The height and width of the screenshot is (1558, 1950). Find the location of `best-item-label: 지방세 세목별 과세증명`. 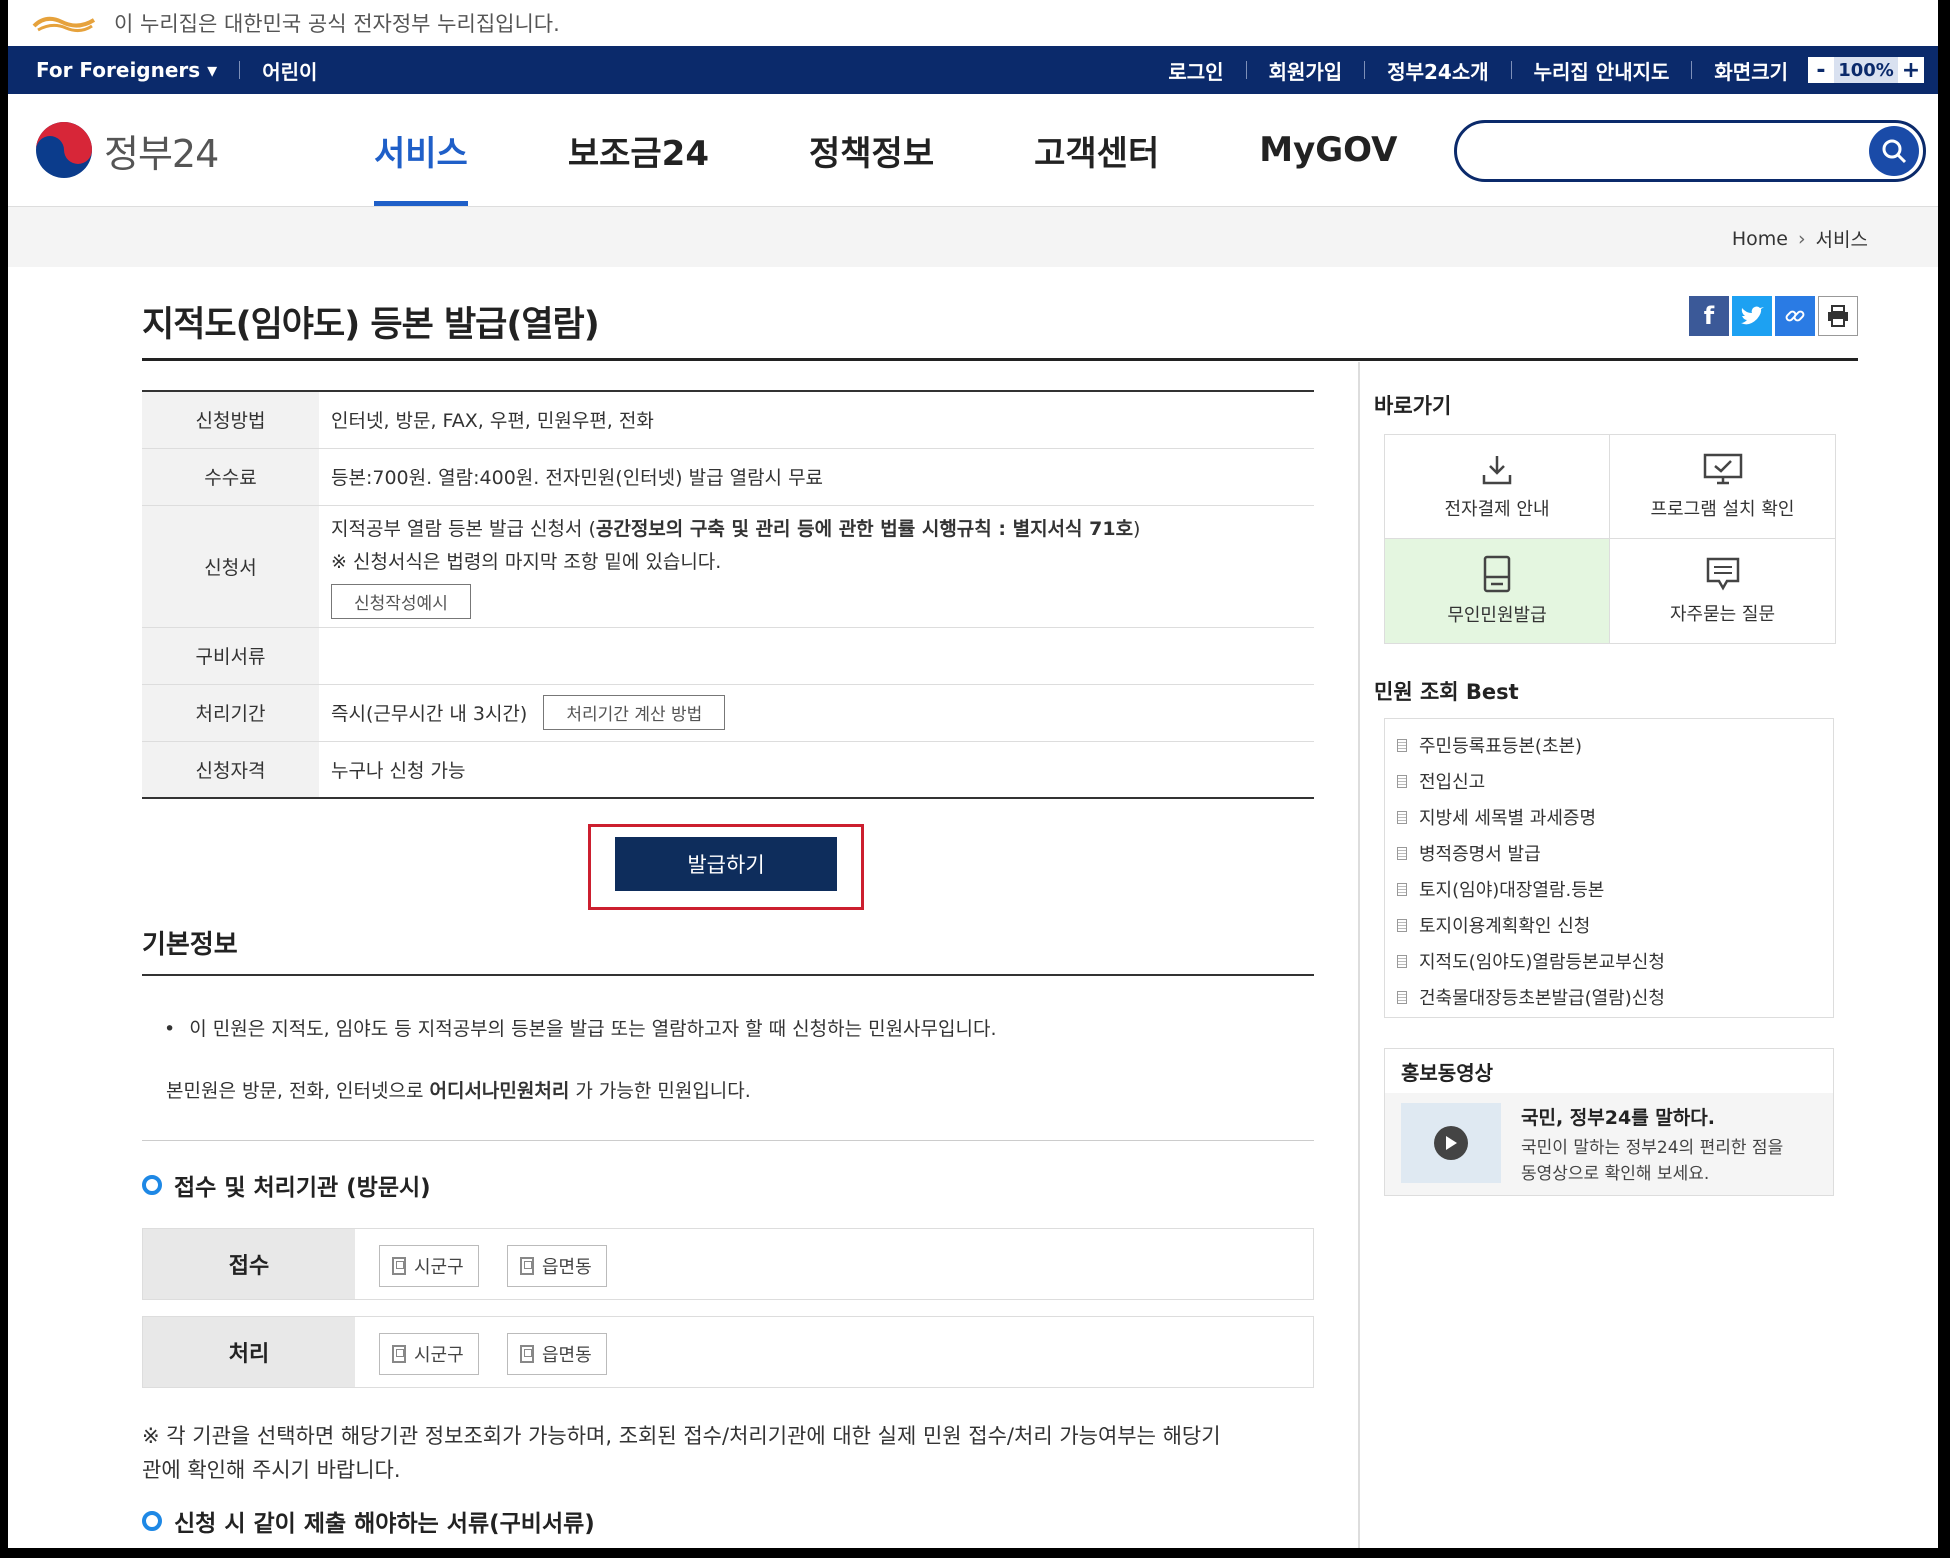

best-item-label: 지방세 세목별 과세증명 is located at coordinates (1508, 818).